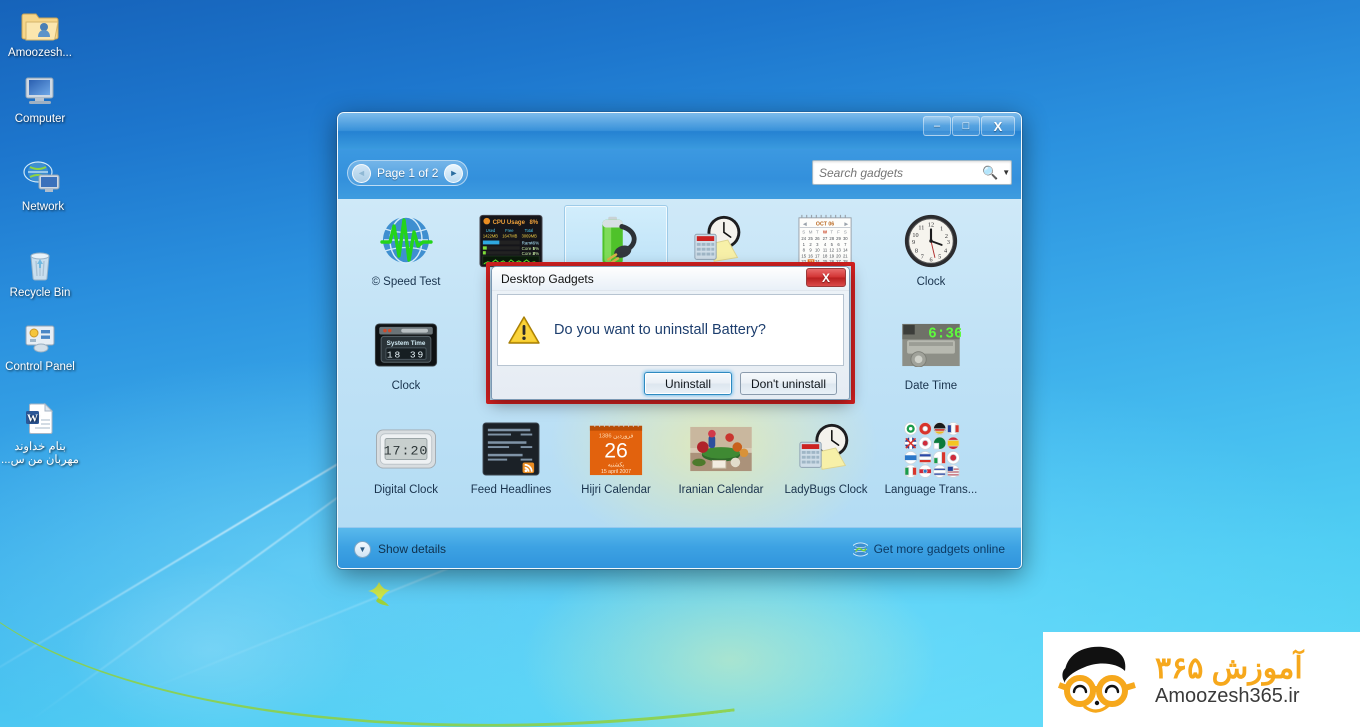 The image size is (1360, 727). Describe the element at coordinates (788, 383) in the screenshot. I see `dont-uninstall-button: Don't uninstall` at that location.